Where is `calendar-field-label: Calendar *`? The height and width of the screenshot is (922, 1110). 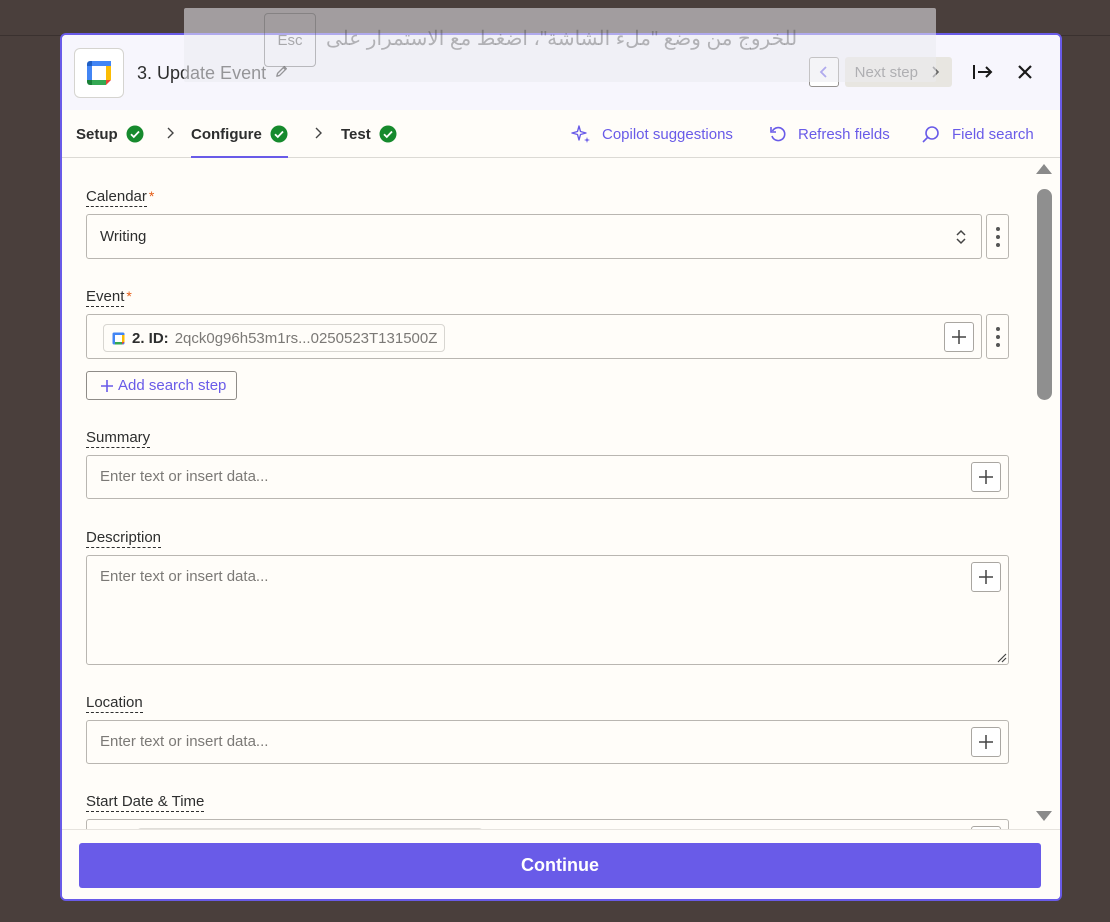
calendar-field-label: Calendar * is located at coordinates (120, 197).